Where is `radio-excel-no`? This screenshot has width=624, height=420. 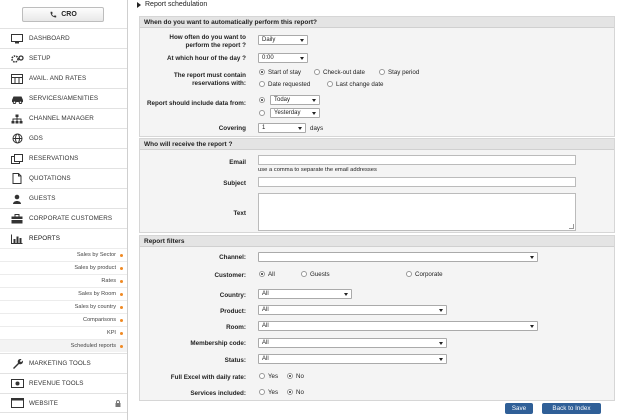
radio-excel-no is located at coordinates (290, 376).